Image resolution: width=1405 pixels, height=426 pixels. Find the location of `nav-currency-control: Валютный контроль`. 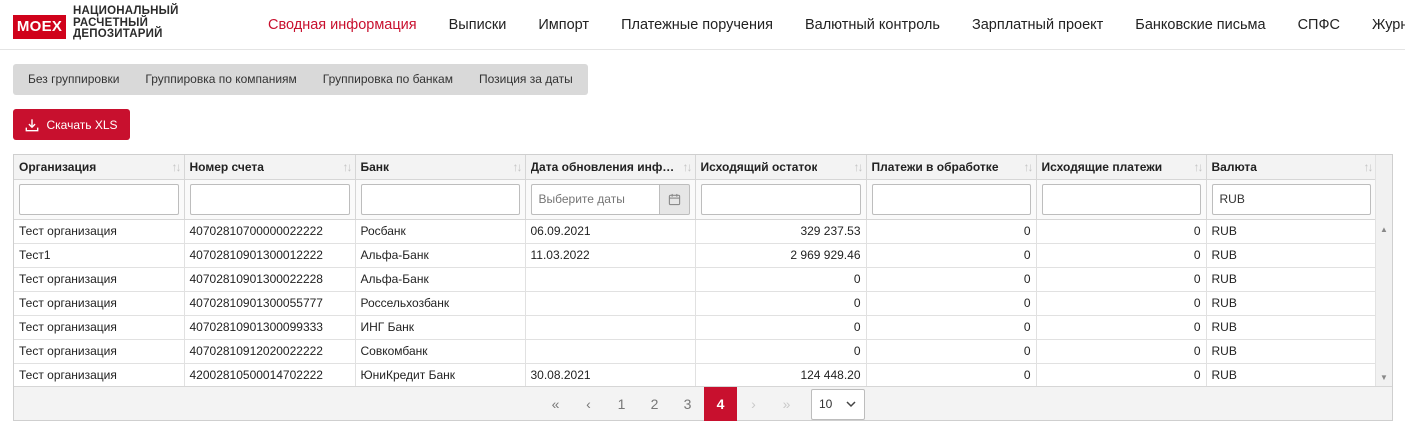

nav-currency-control: Валютный контроль is located at coordinates (872, 25).